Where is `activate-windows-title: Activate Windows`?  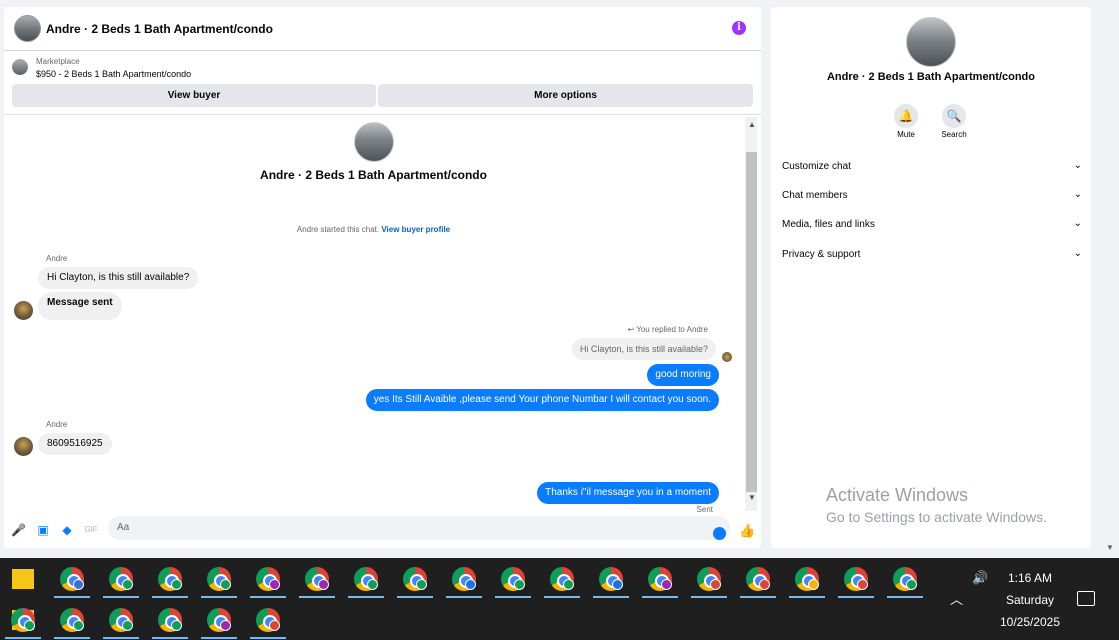
activate-windows-title: Activate Windows is located at coordinates (897, 495).